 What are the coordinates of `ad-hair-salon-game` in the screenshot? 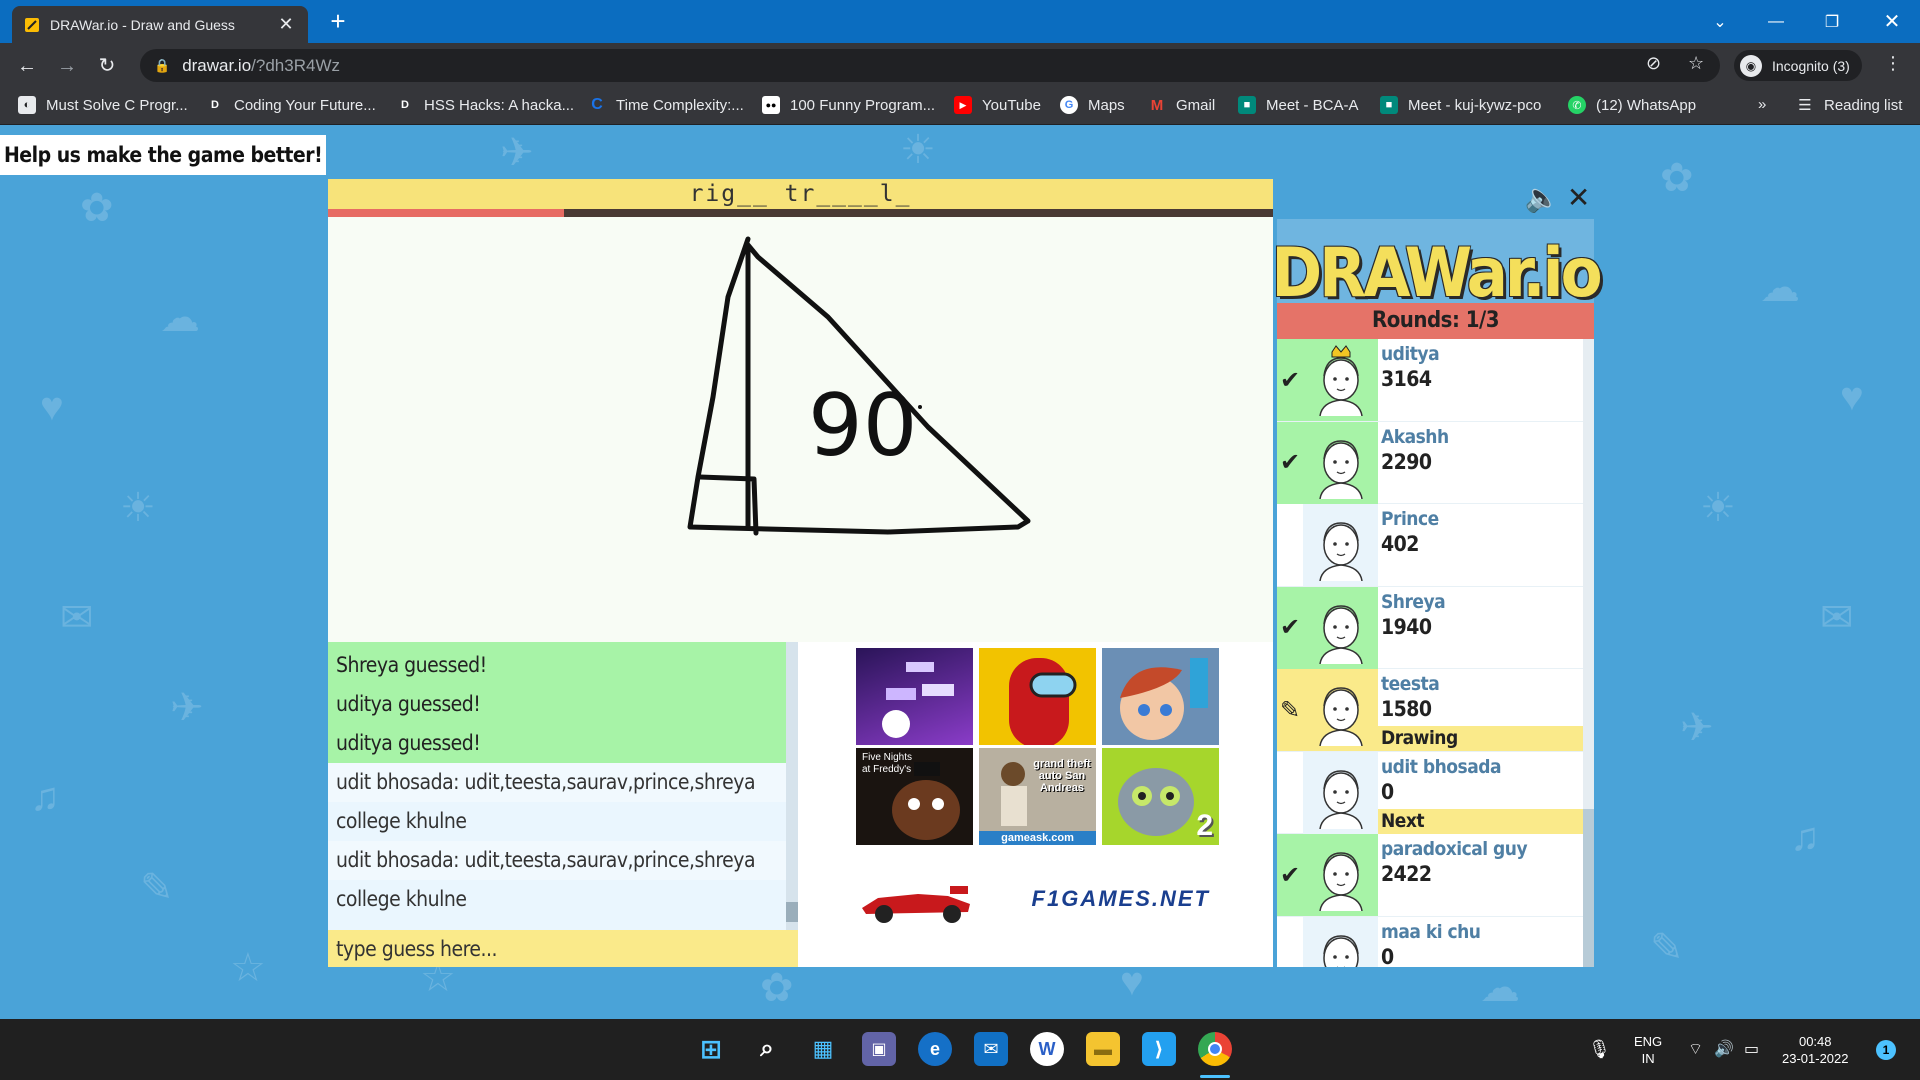 It's located at (1160, 696).